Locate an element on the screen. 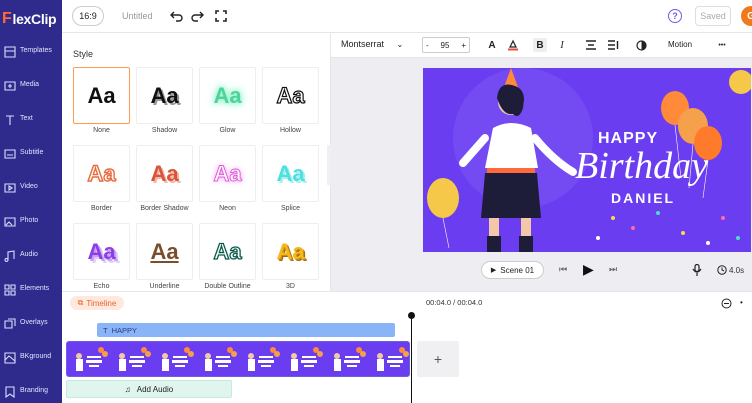 The width and height of the screenshot is (752, 403). photo-icon is located at coordinates (10, 222).